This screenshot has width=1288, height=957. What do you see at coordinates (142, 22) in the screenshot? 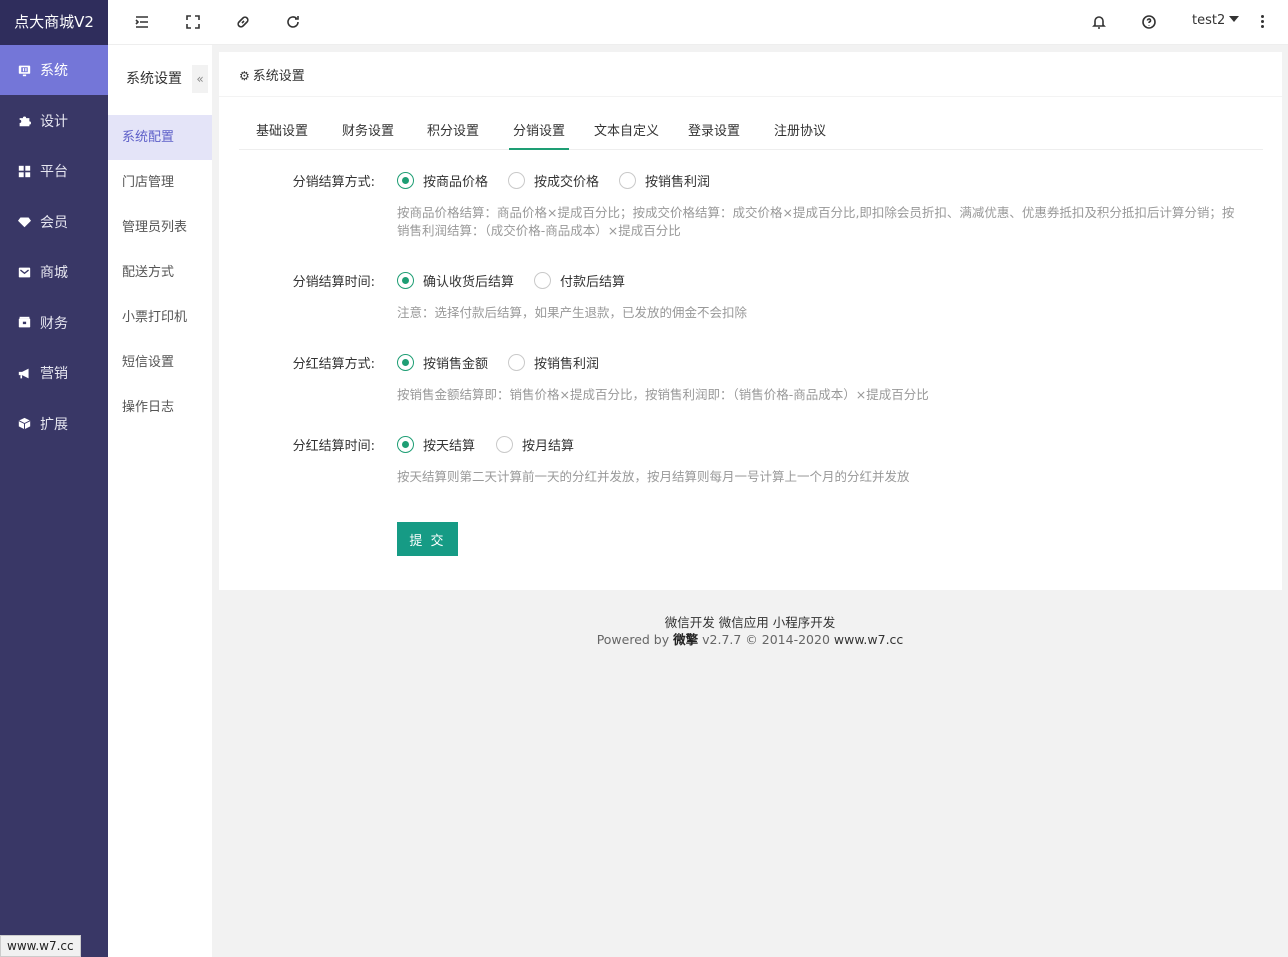
I see `menu-indent-icon` at bounding box center [142, 22].